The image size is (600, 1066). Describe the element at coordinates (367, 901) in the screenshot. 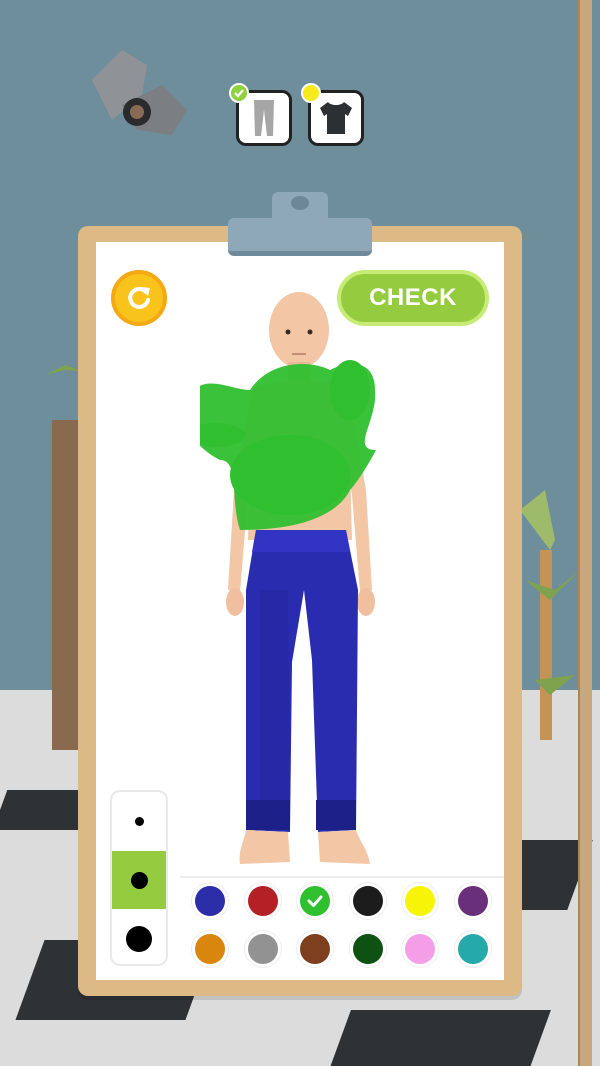

I see `color-swatch-black` at that location.